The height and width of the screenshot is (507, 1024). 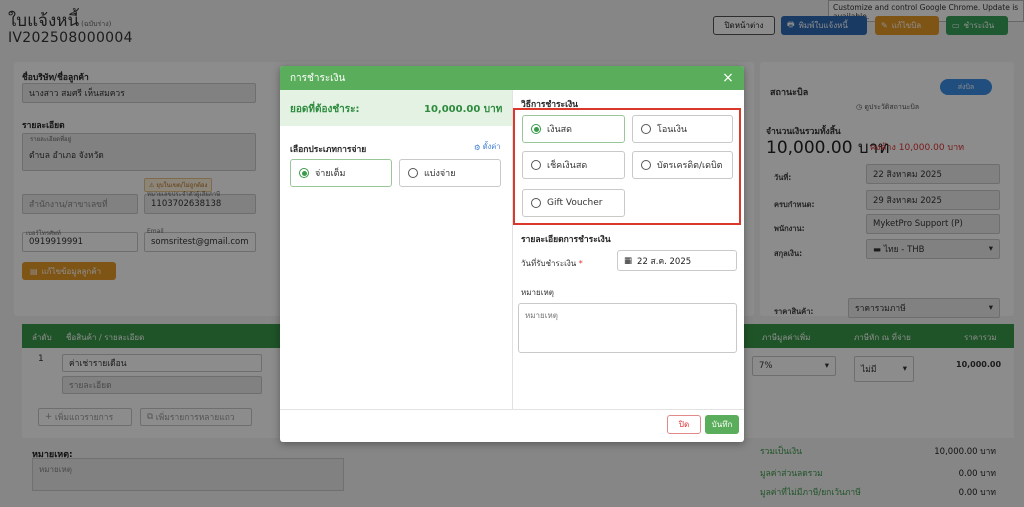 What do you see at coordinates (318, 78) in the screenshot?
I see `modal-title: การชำระเงิน` at bounding box center [318, 78].